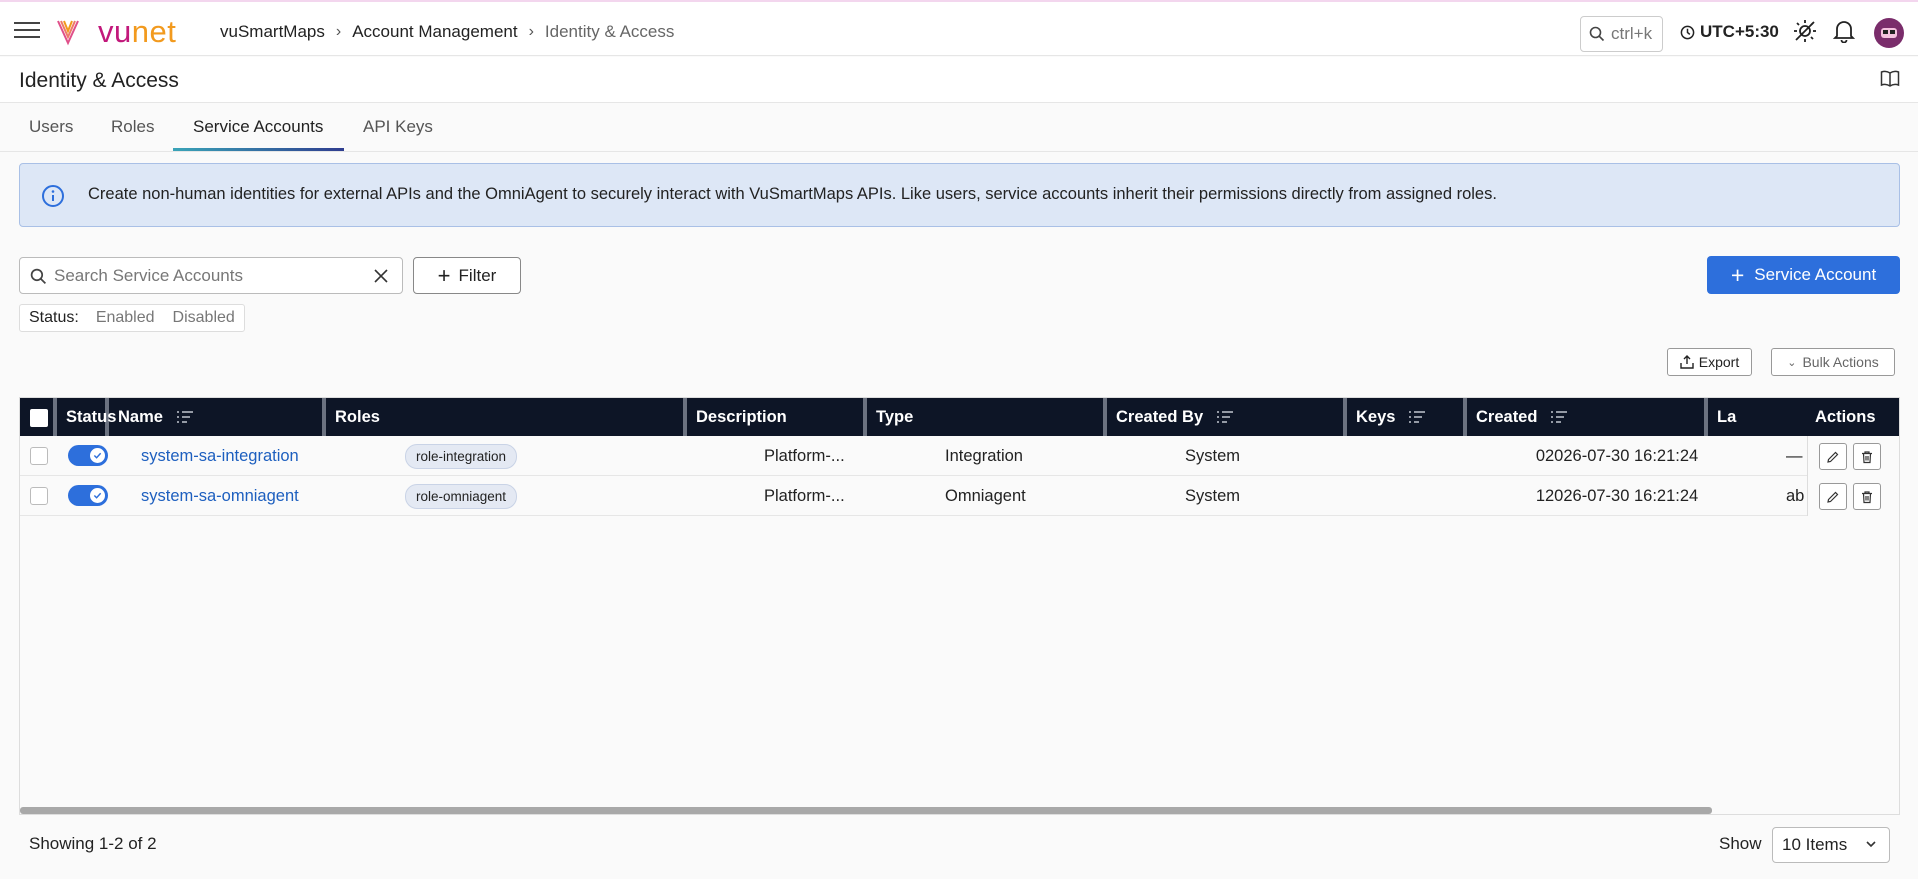  Describe the element at coordinates (1815, 274) in the screenshot. I see `add-service-account-label: Service Account` at that location.